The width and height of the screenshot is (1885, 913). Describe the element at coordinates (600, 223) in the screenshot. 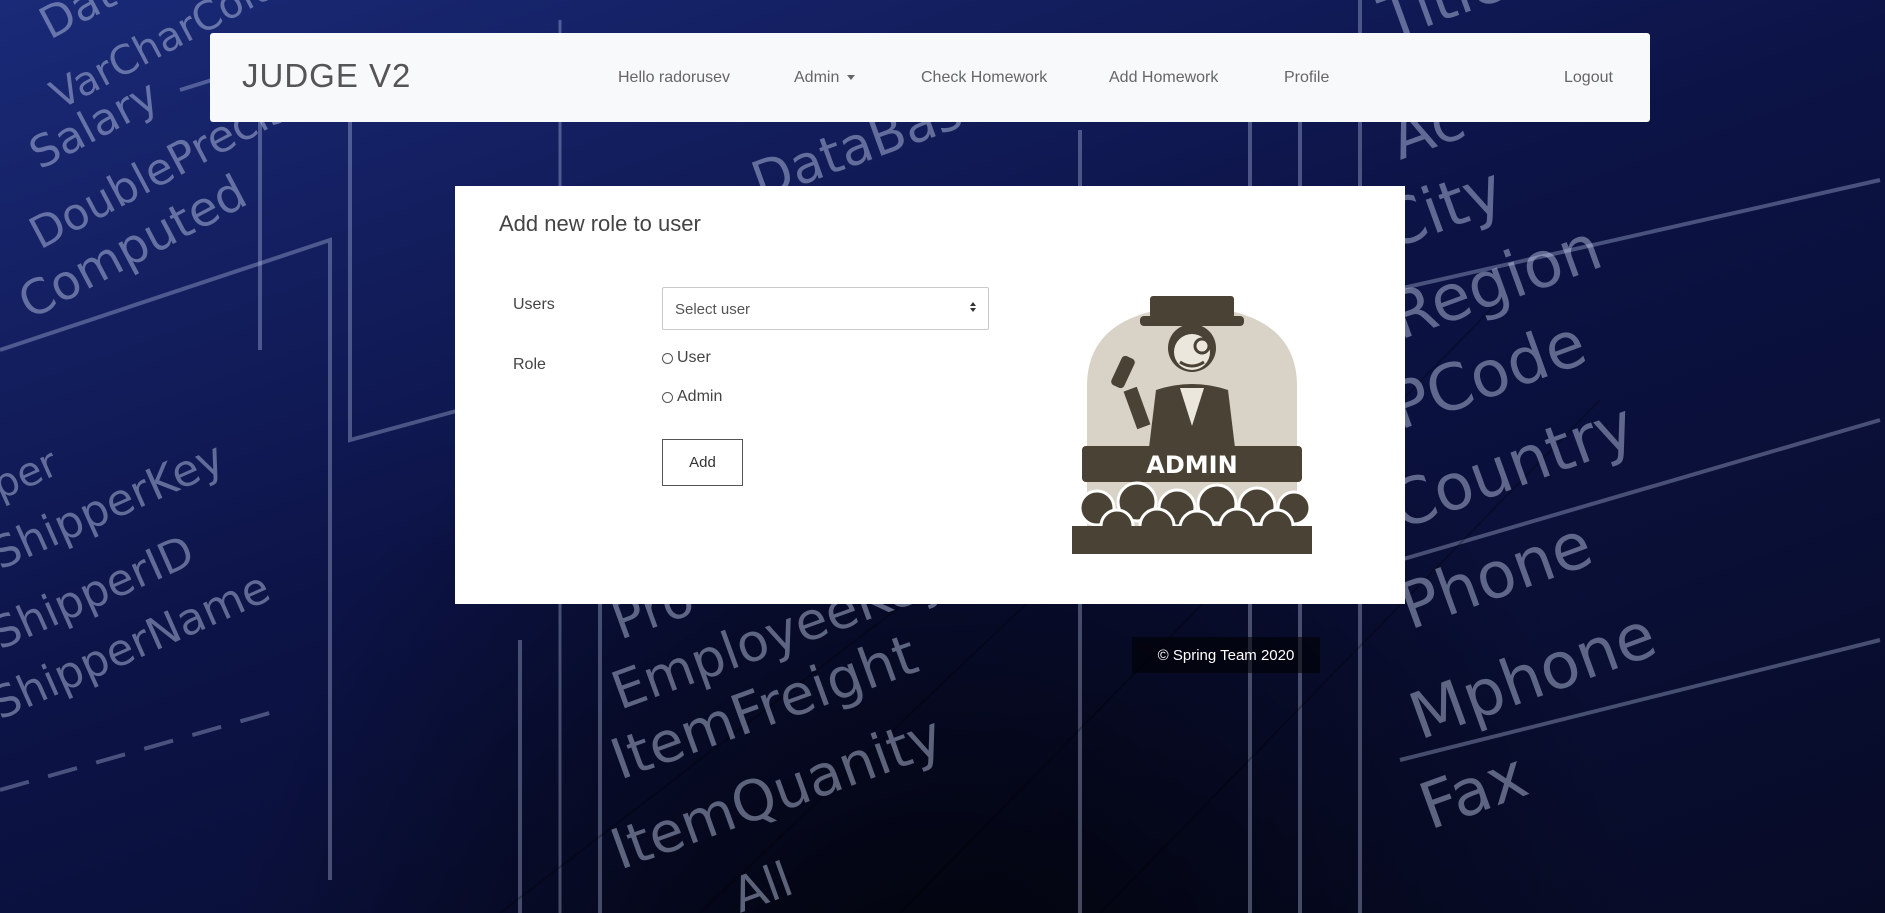

I see `page-title: Add new role to user` at that location.